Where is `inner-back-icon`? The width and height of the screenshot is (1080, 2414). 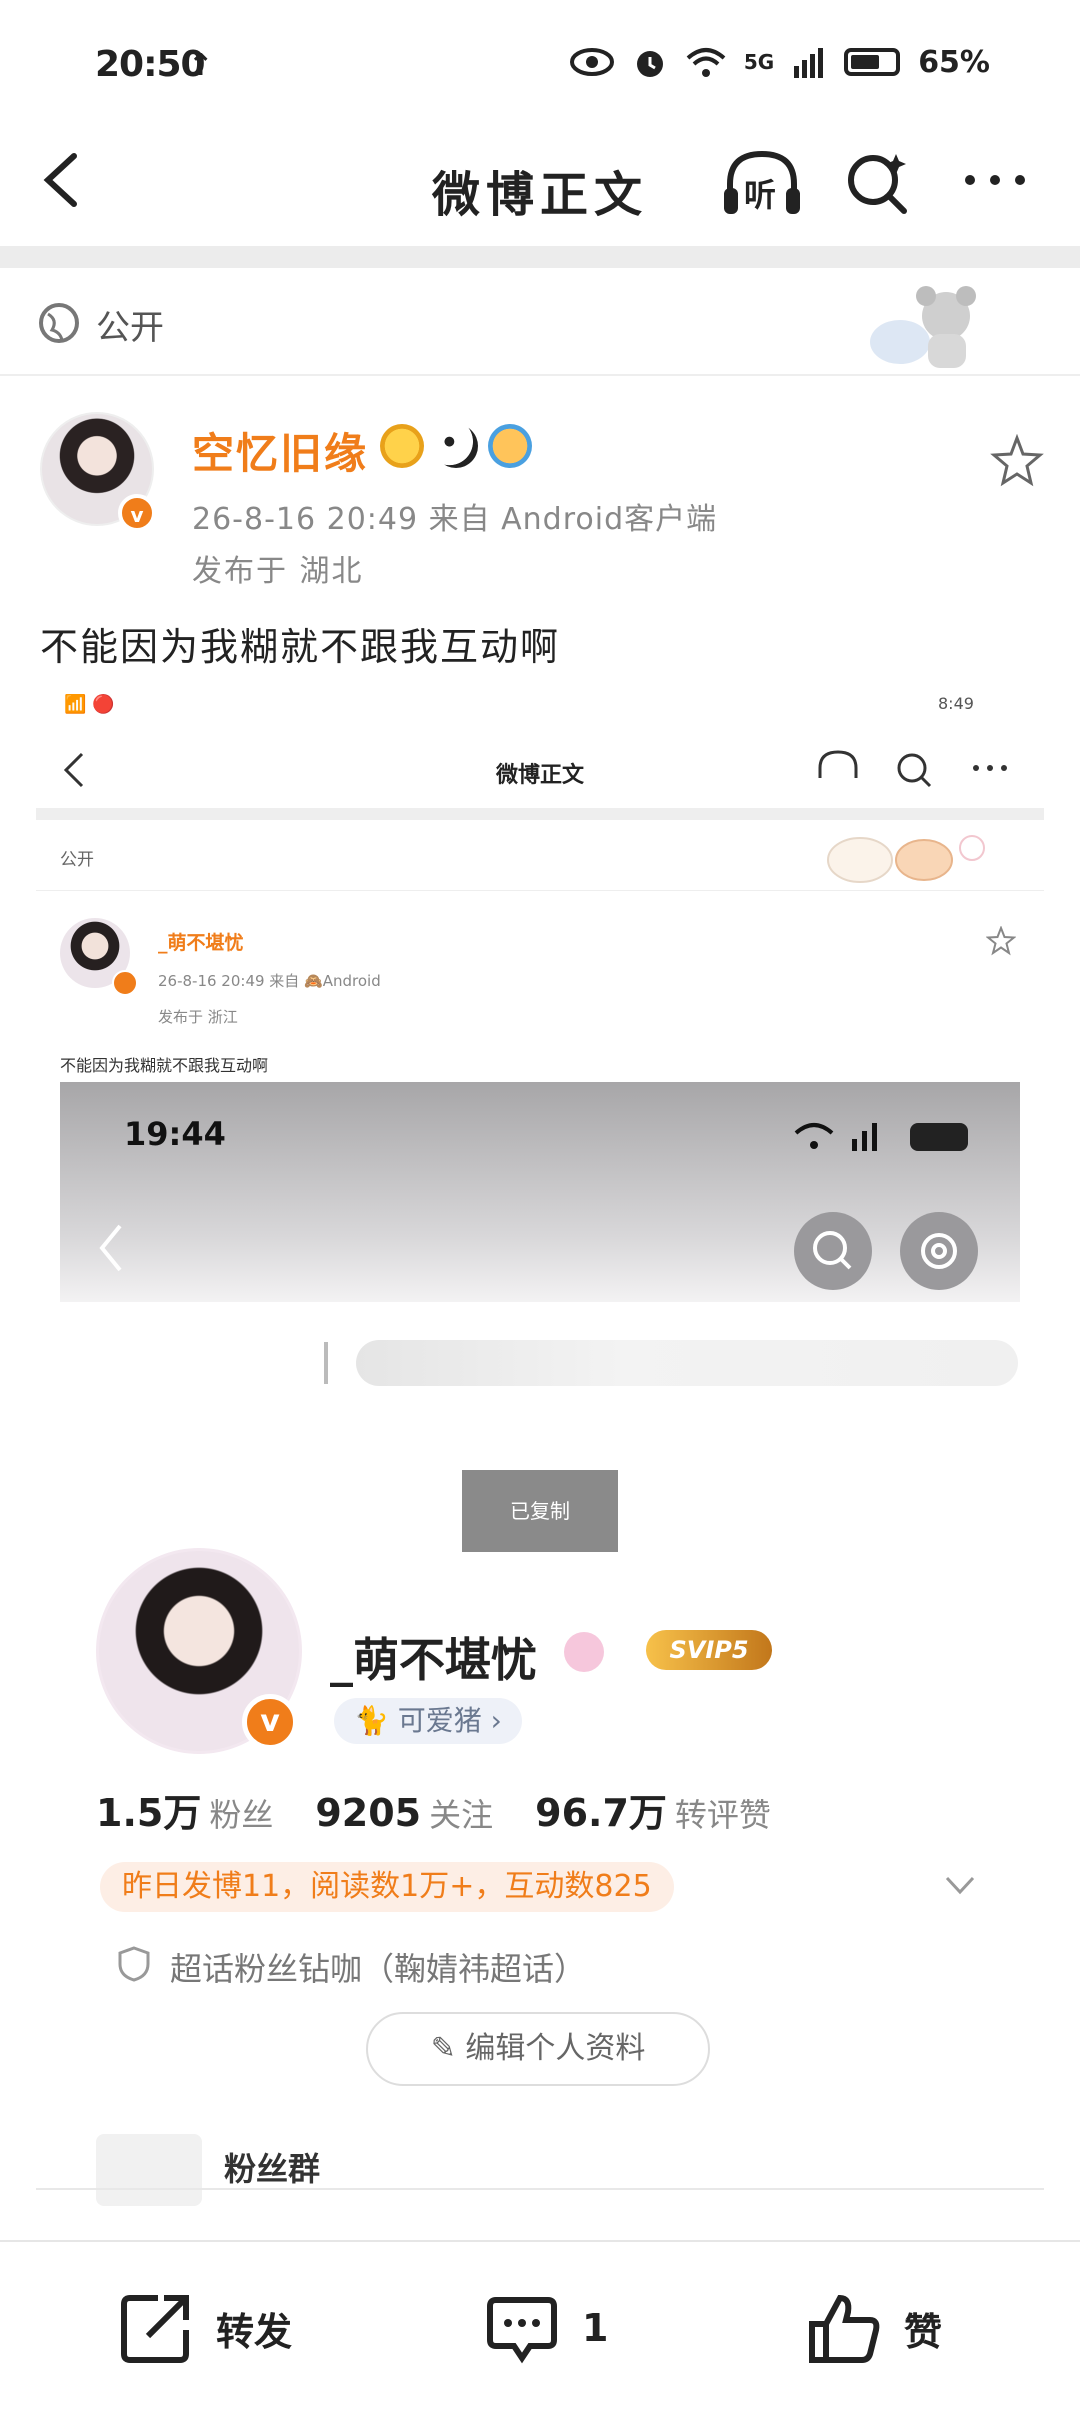 inner-back-icon is located at coordinates (110, 1248).